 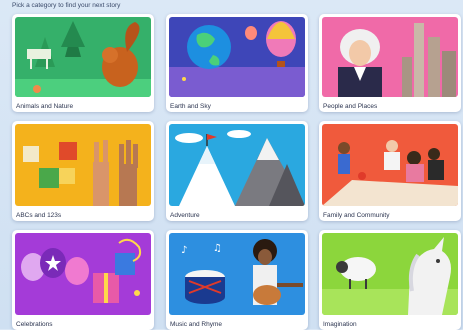 I want to click on mountain-flag-illustration-icon, so click(x=237, y=165).